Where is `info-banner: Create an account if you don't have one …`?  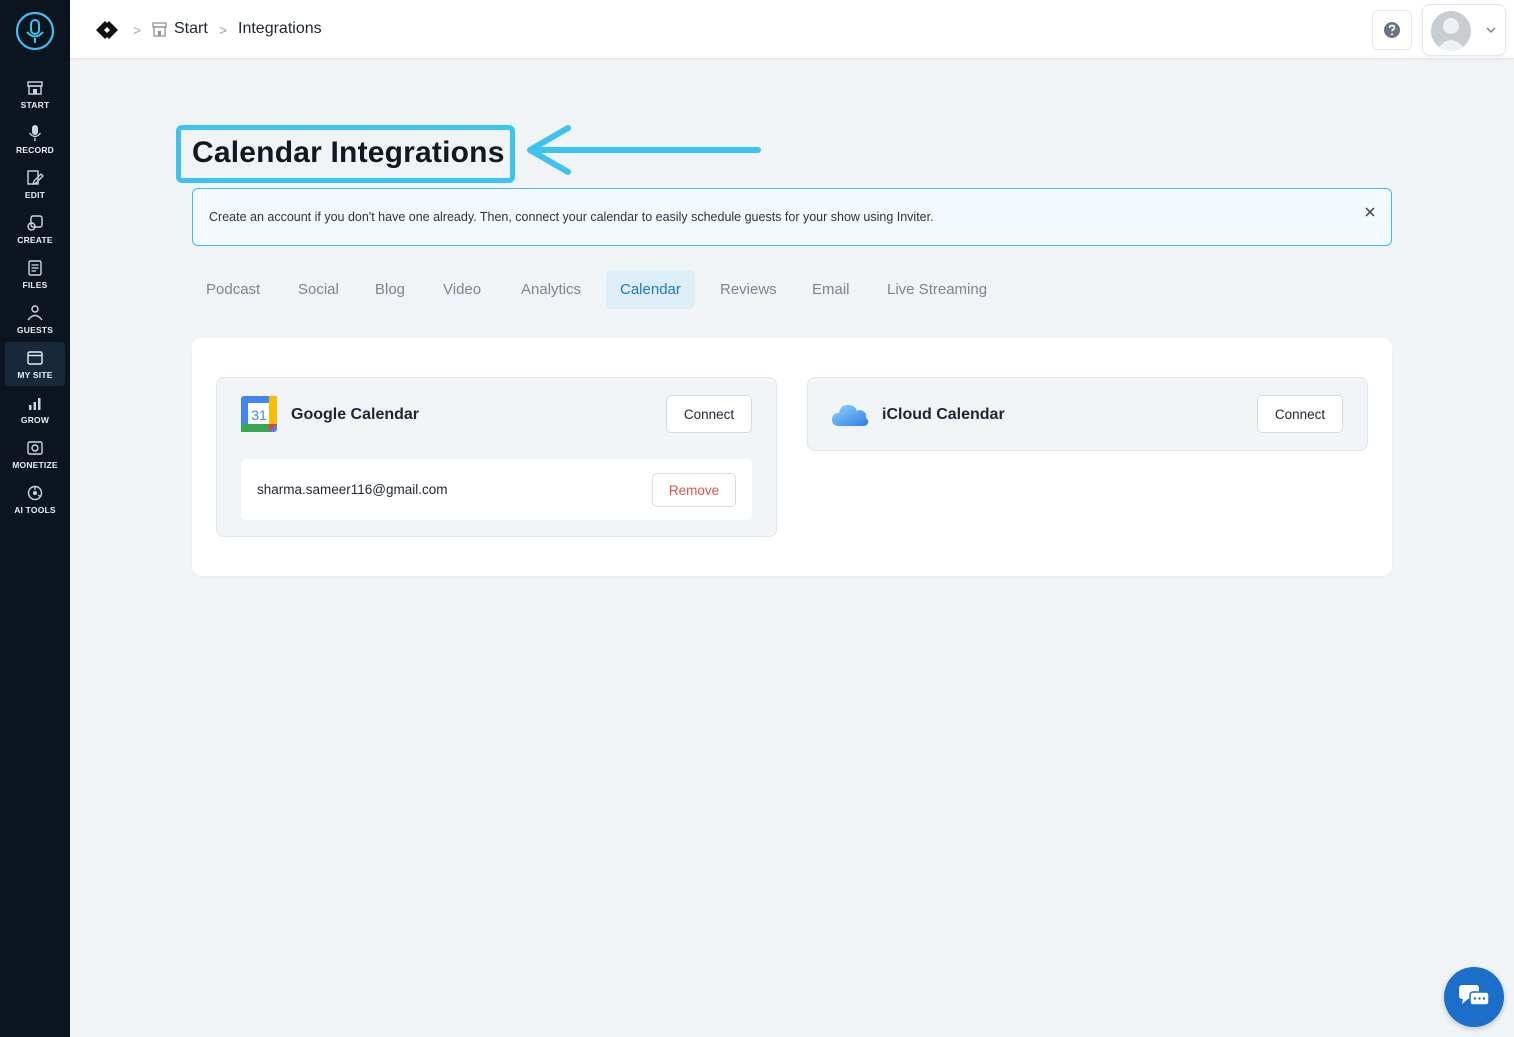
info-banner: Create an account if you don't have one … is located at coordinates (792, 217).